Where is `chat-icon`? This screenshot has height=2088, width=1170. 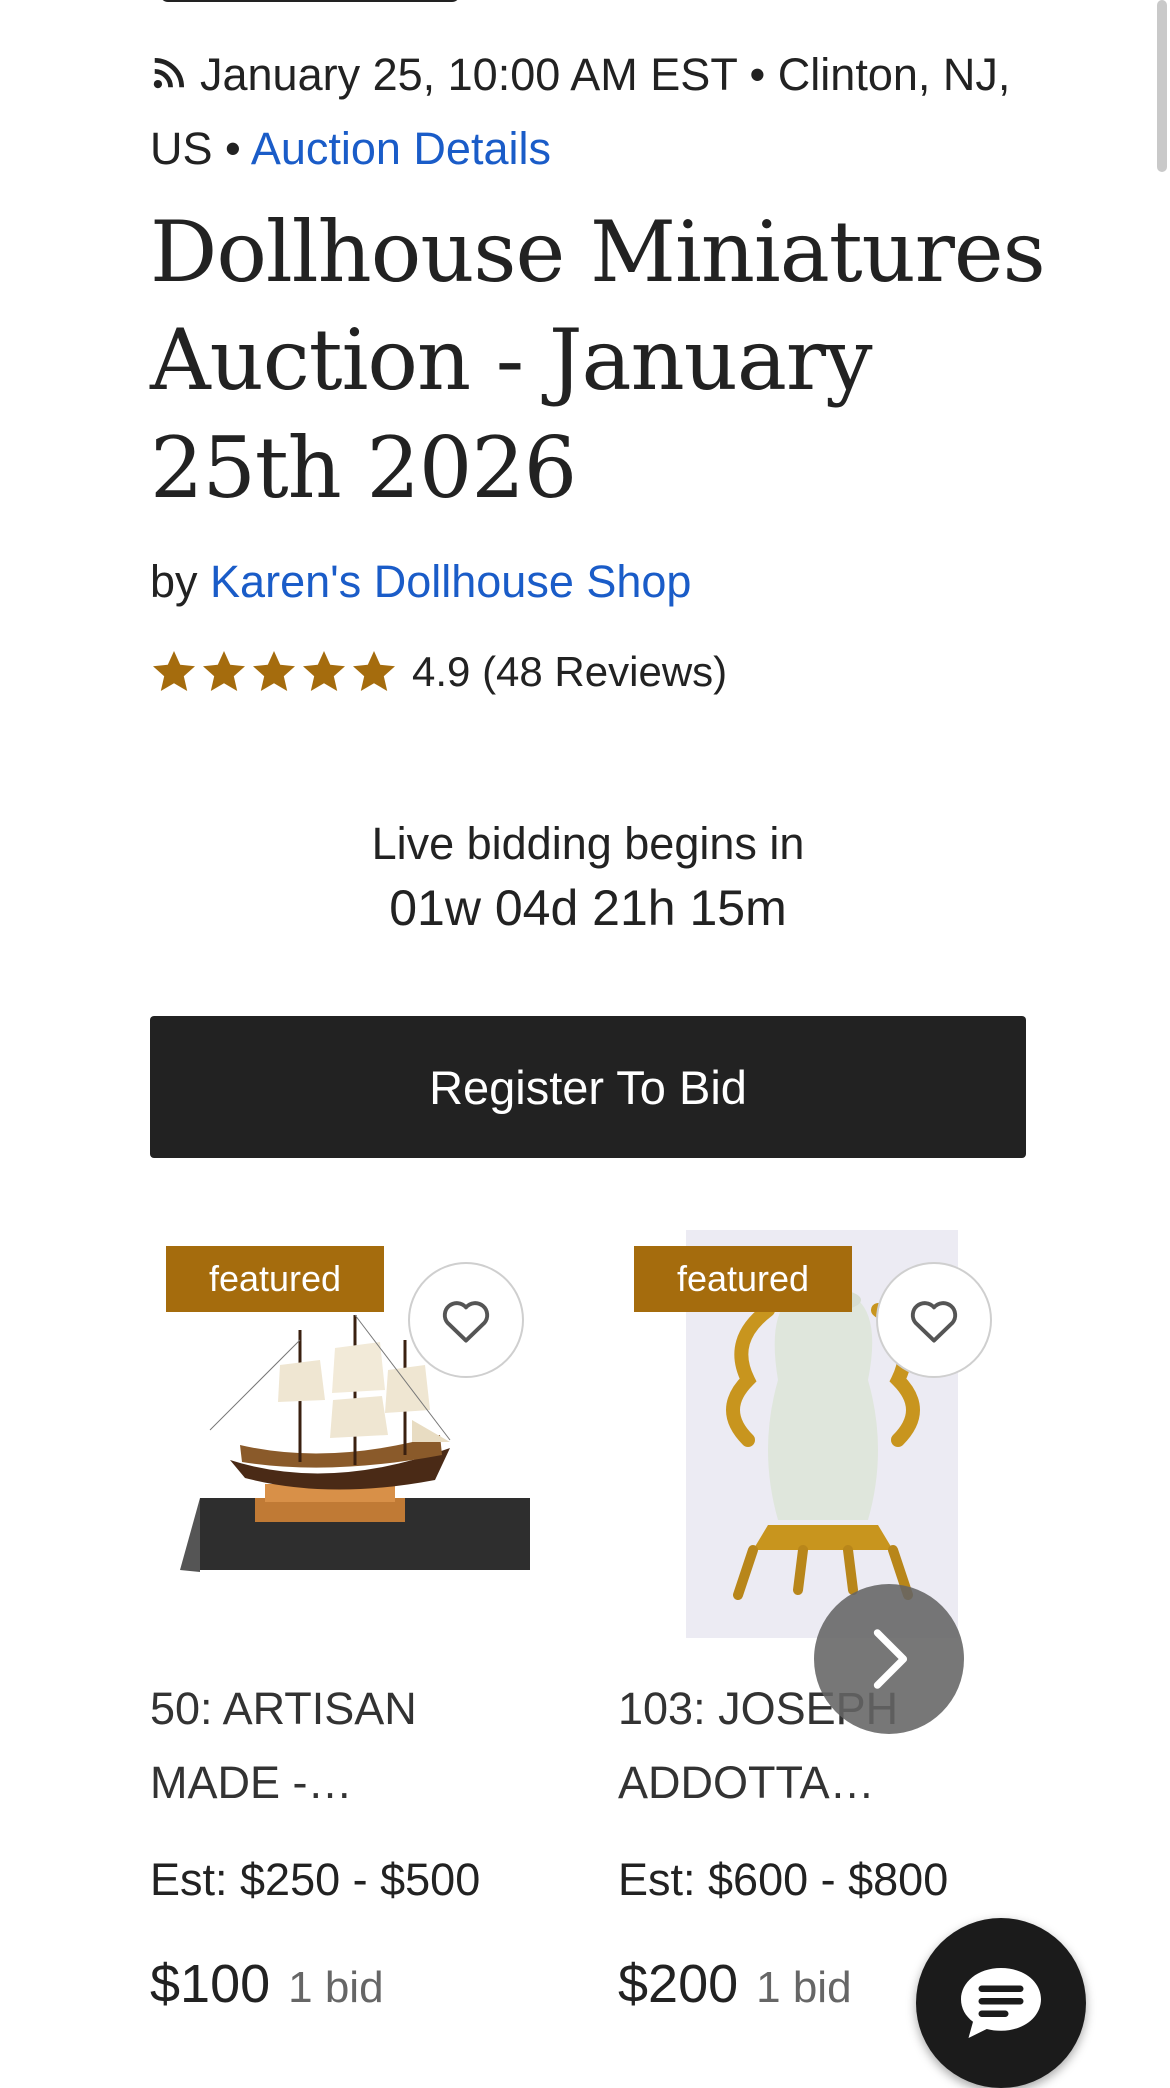 chat-icon is located at coordinates (1001, 2003).